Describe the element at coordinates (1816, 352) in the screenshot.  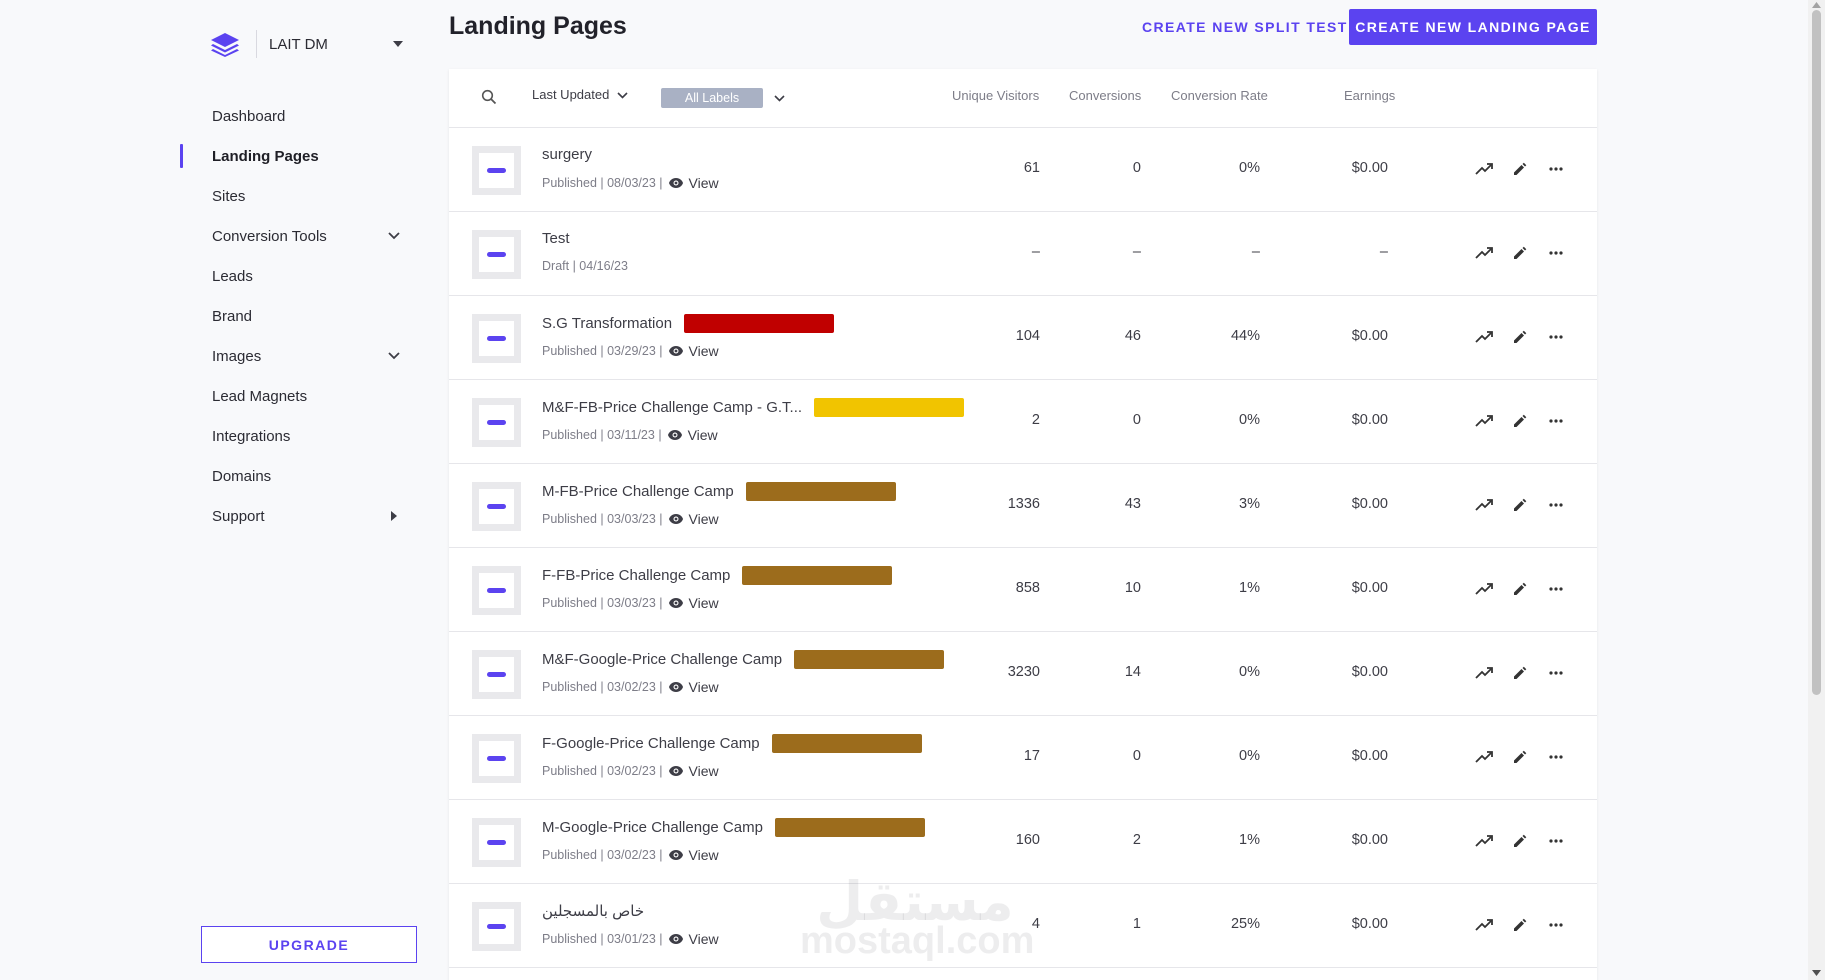
I see `scrollbar-thumb` at that location.